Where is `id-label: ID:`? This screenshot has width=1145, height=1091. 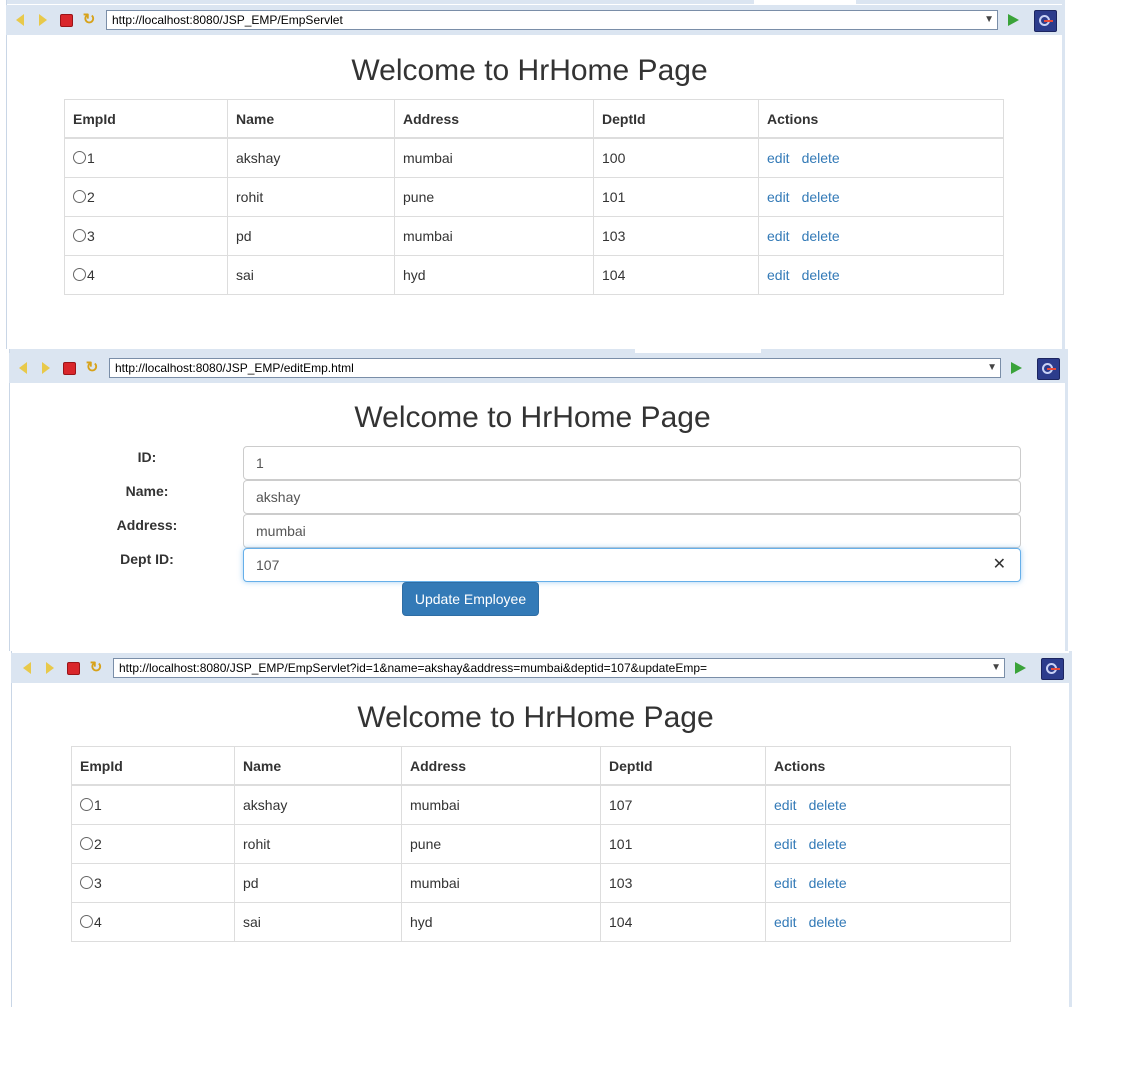 id-label: ID: is located at coordinates (147, 457).